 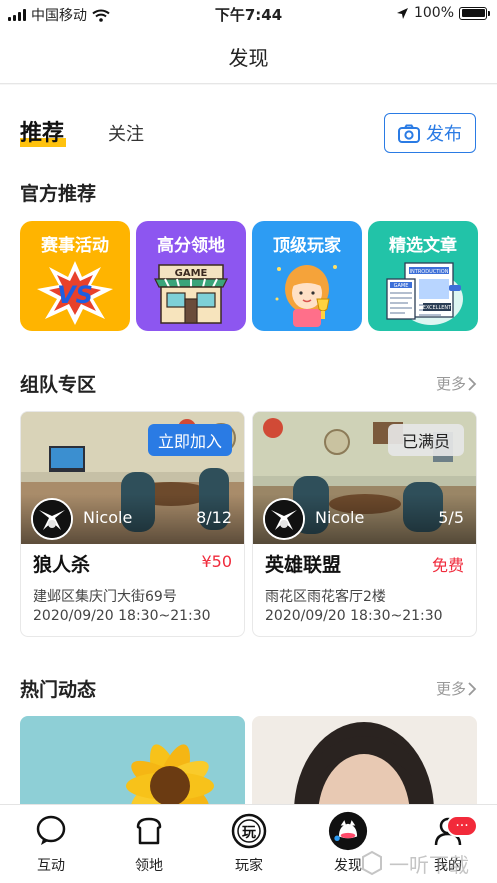 What do you see at coordinates (82, 131) in the screenshot?
I see `feed-tabs: 推荐 关注` at bounding box center [82, 131].